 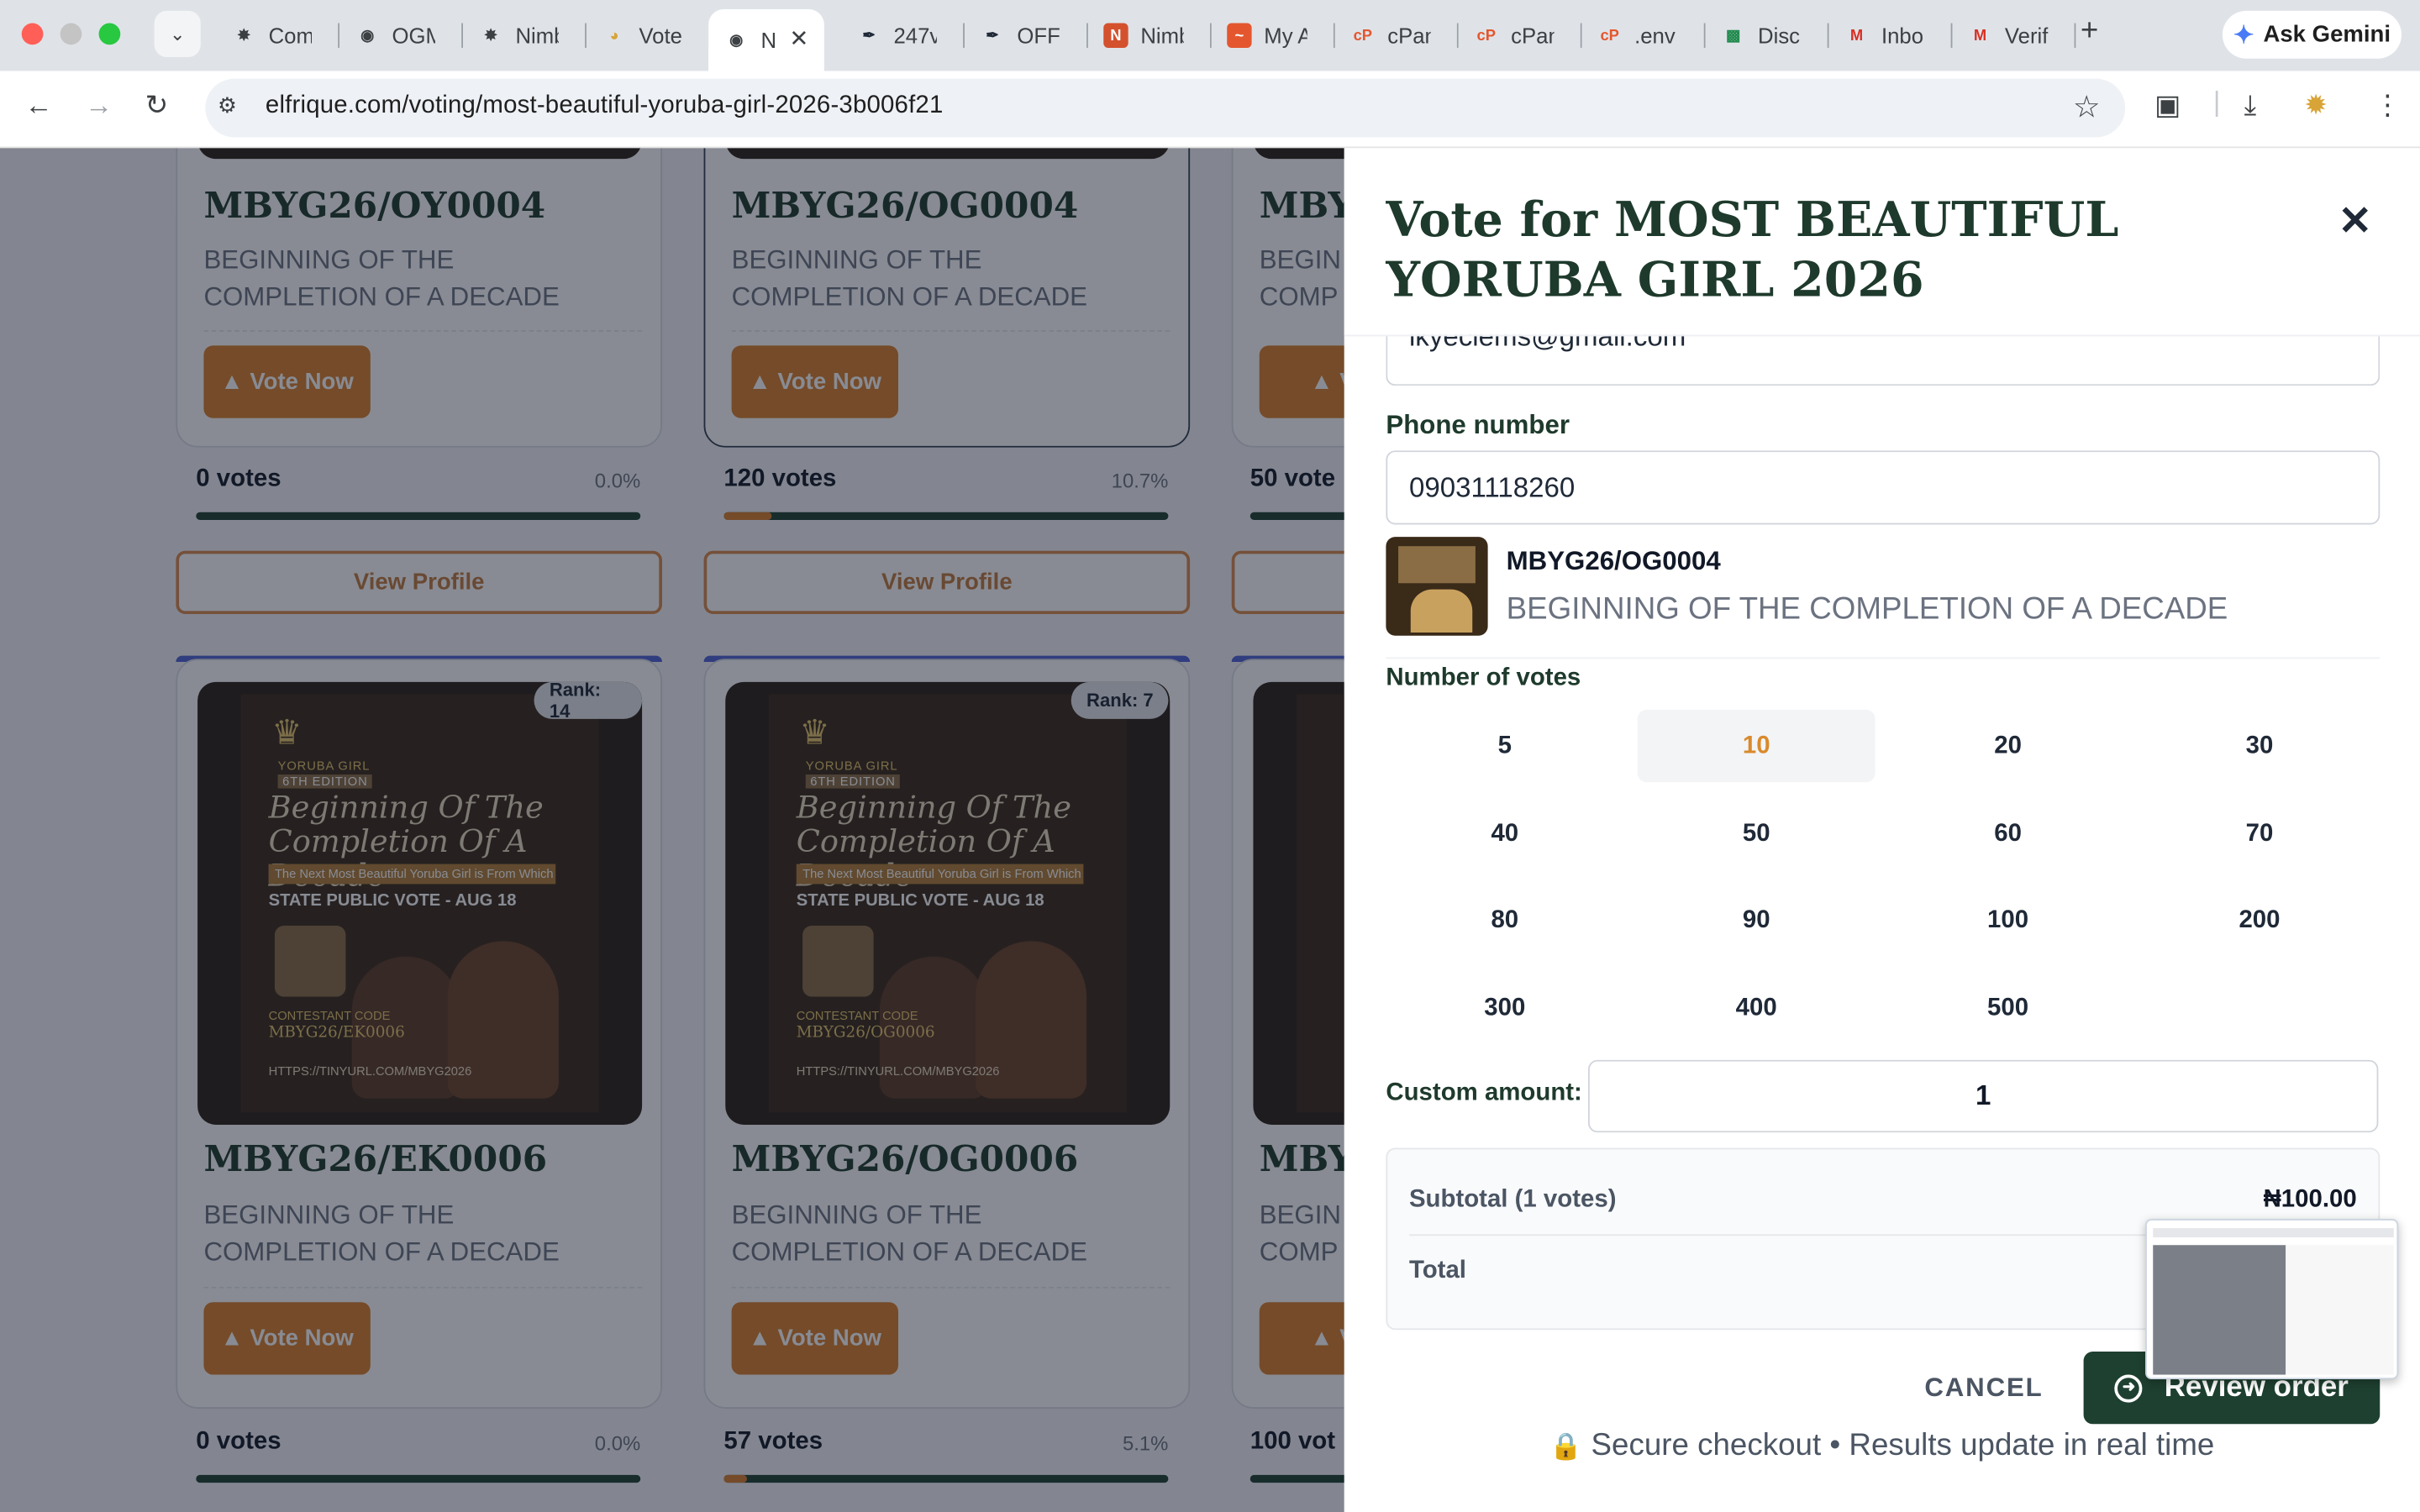 I want to click on cancel-button: CANCEL, so click(x=1983, y=1388).